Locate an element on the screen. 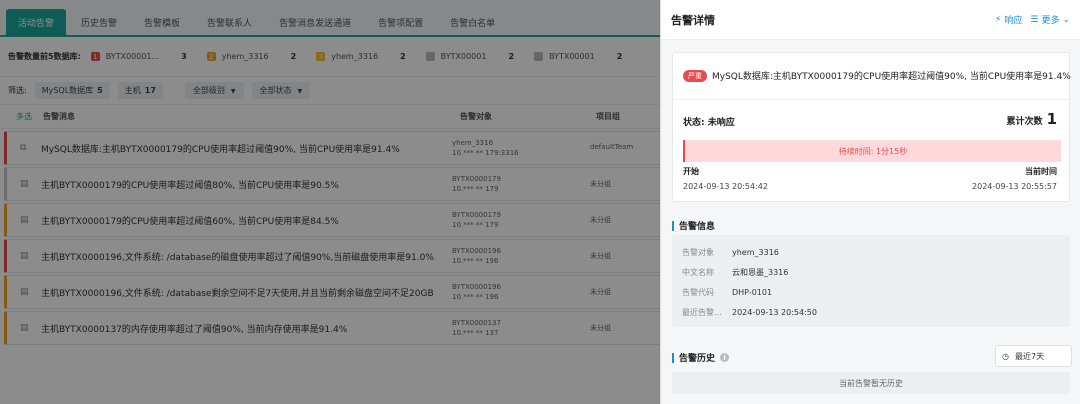 Image resolution: width=1080 pixels, height=404 pixels. info-value: DHP-0101 is located at coordinates (752, 292).